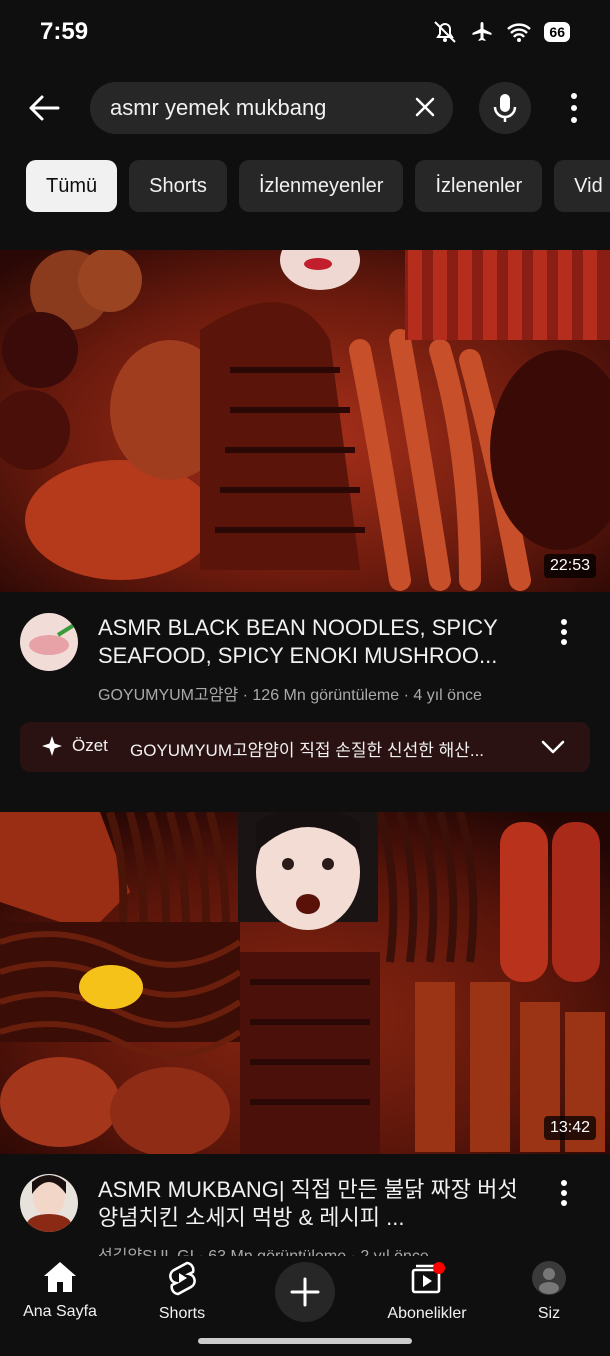  Describe the element at coordinates (90, 745) in the screenshot. I see `summary-label: Özet` at that location.